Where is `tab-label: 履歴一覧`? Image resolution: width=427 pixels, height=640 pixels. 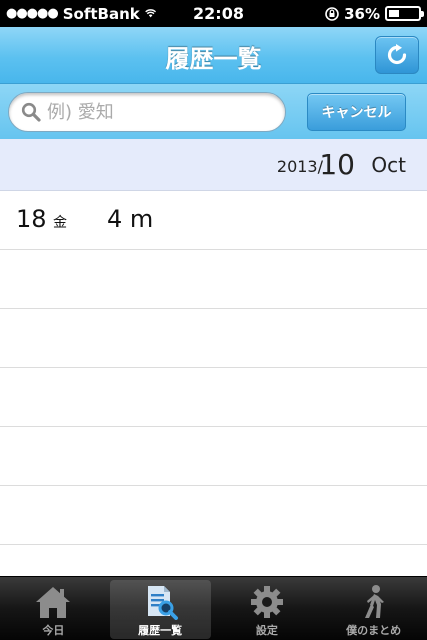 tab-label: 履歴一覧 is located at coordinates (160, 630).